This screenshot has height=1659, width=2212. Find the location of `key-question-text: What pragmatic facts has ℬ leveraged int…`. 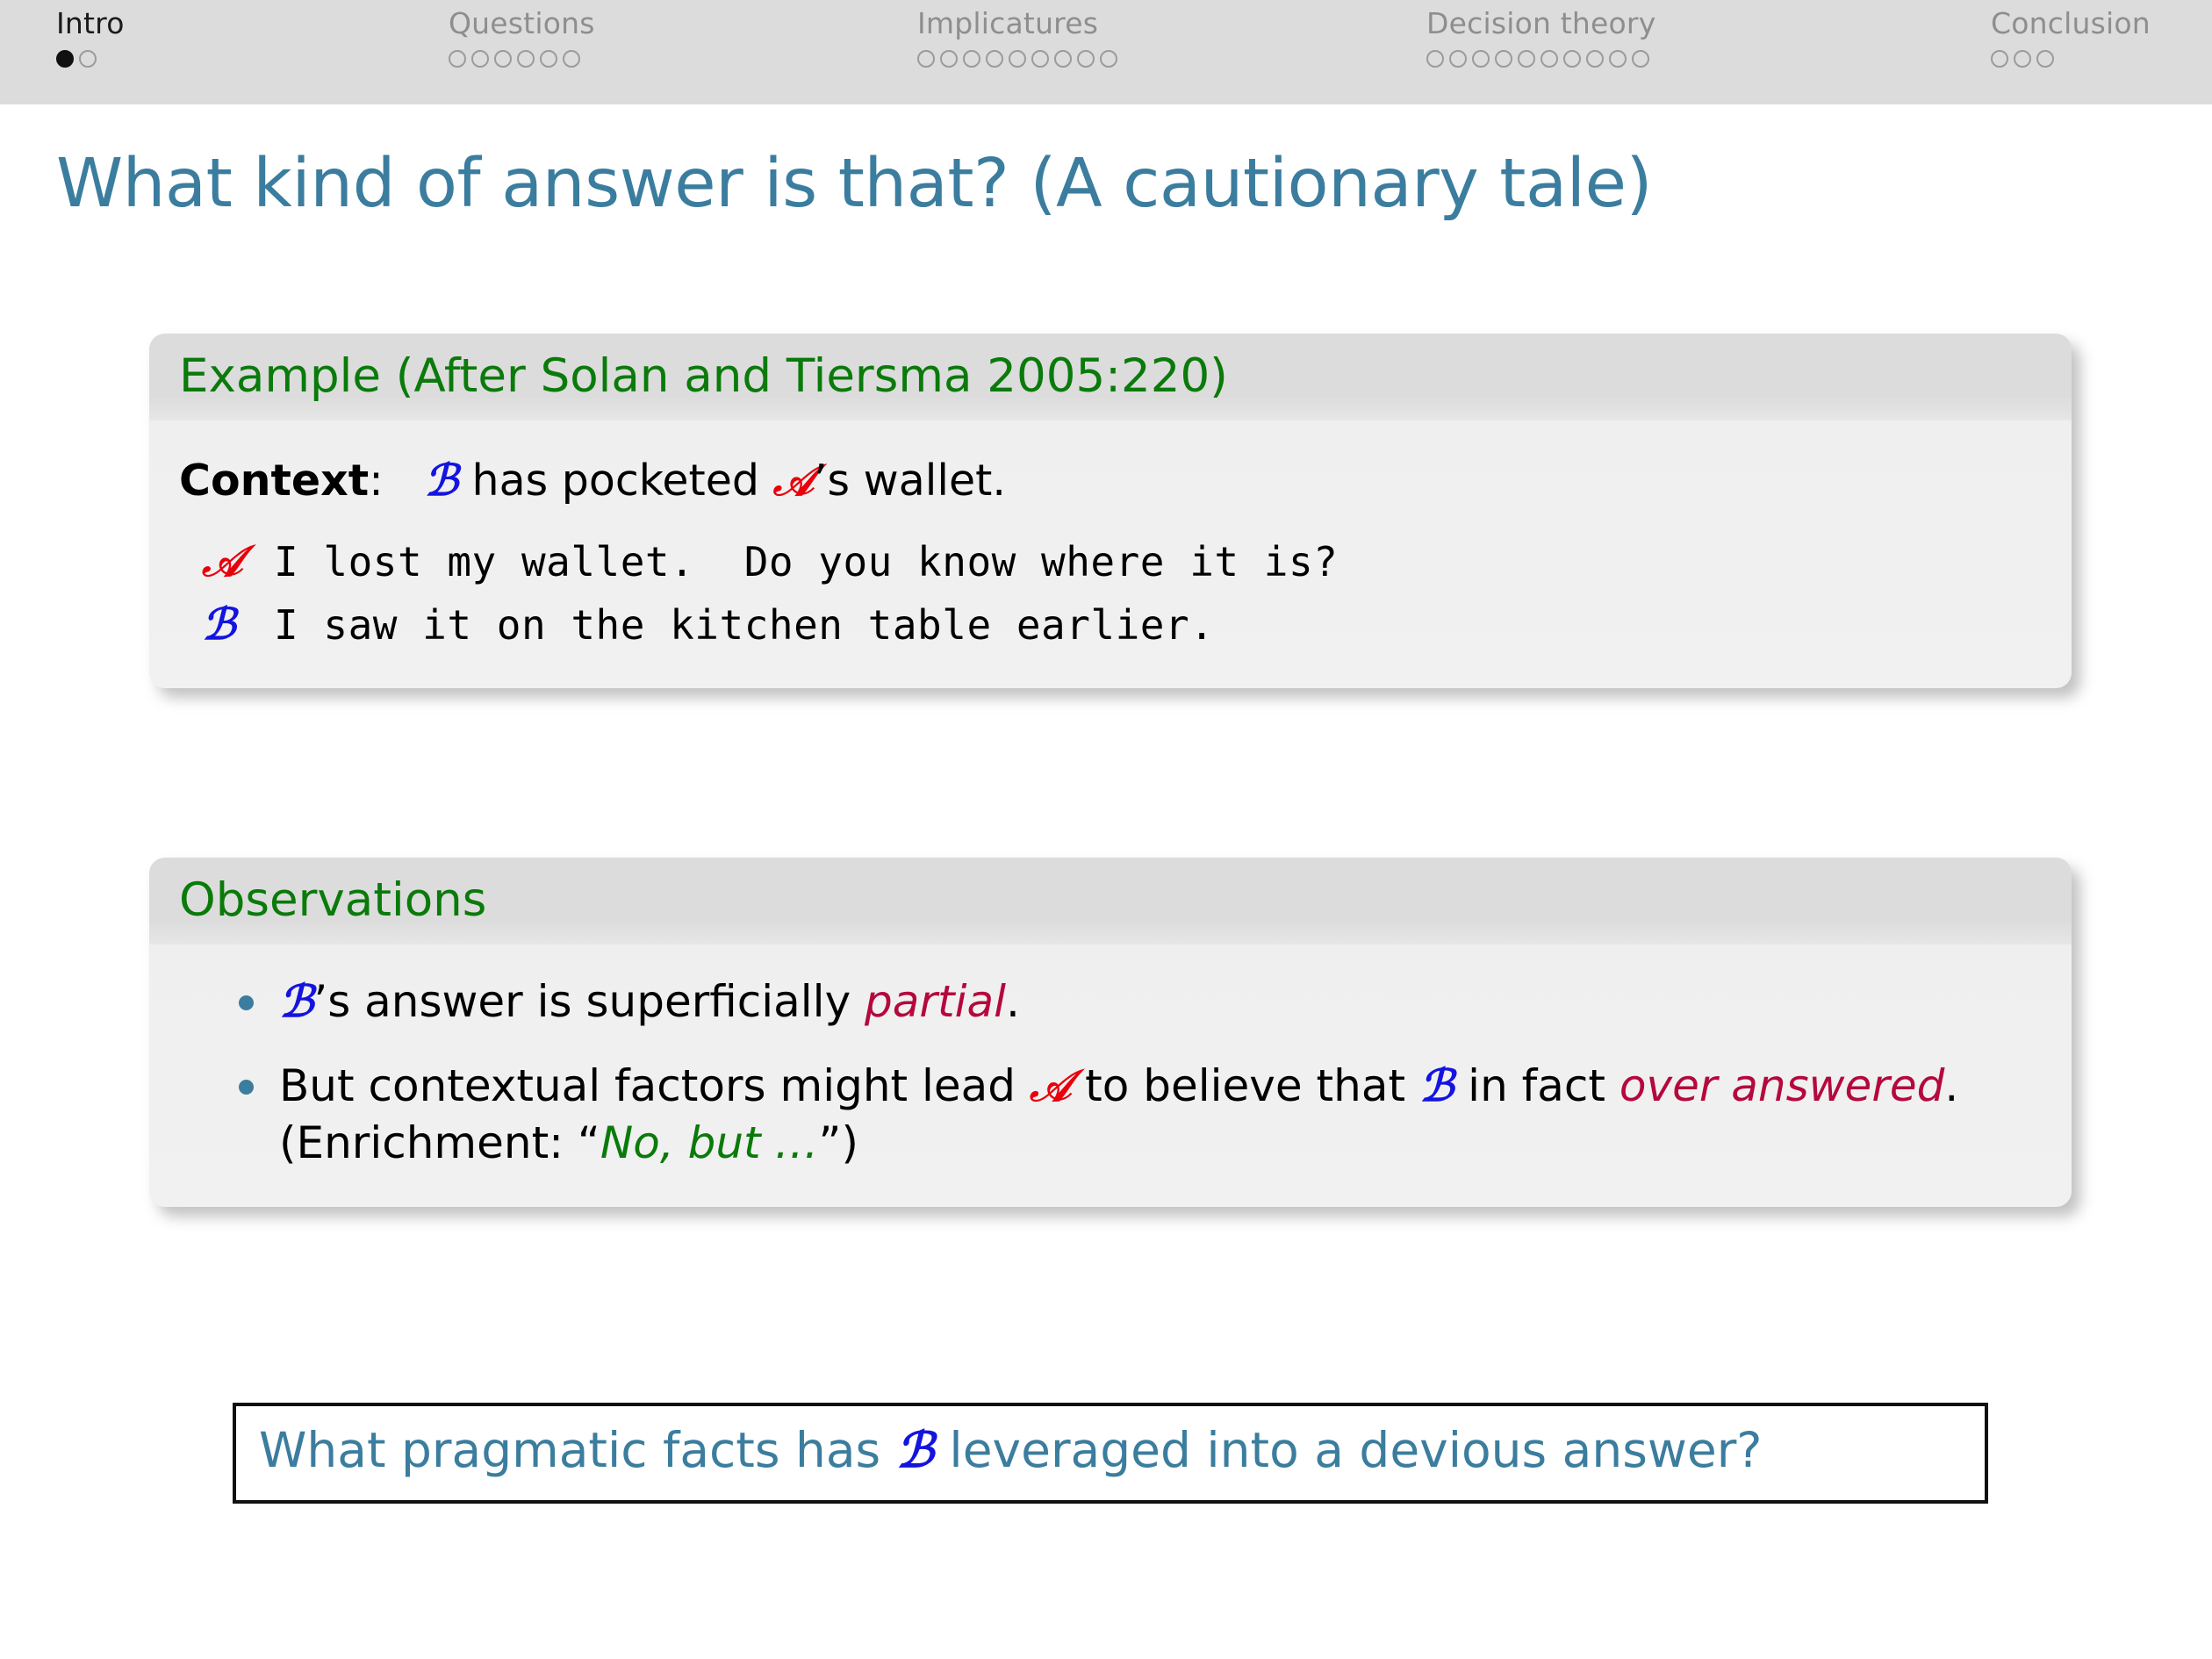

key-question-text: What pragmatic facts has ℬ leveraged int… is located at coordinates (1110, 1450).